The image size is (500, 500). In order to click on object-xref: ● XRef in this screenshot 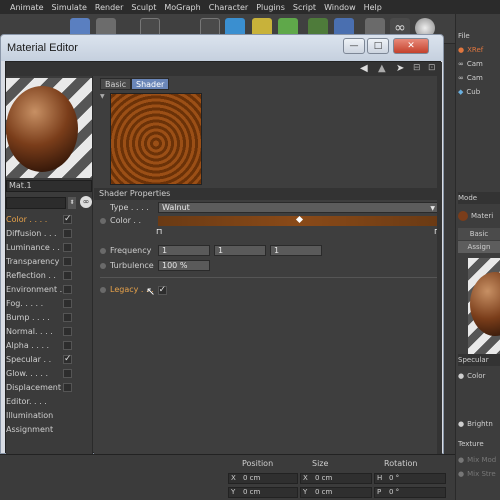, I will do `click(470, 50)`.